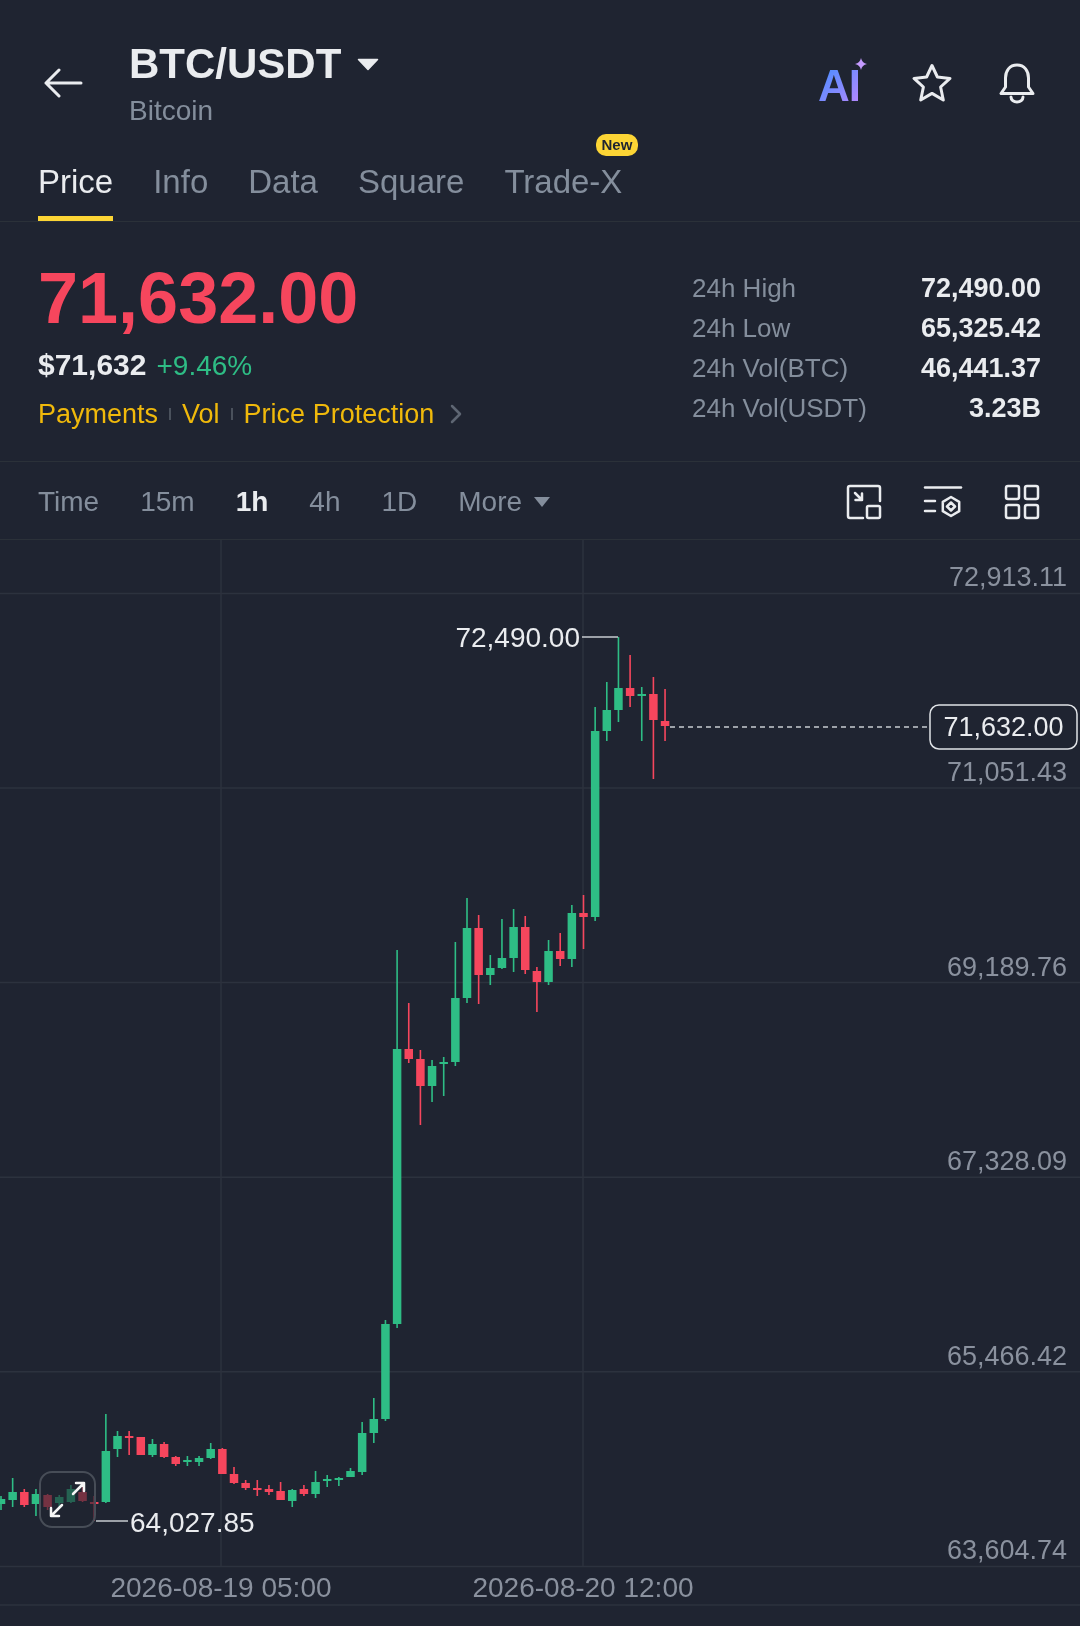 Image resolution: width=1080 pixels, height=1626 pixels. I want to click on chevron-right-icon, so click(456, 414).